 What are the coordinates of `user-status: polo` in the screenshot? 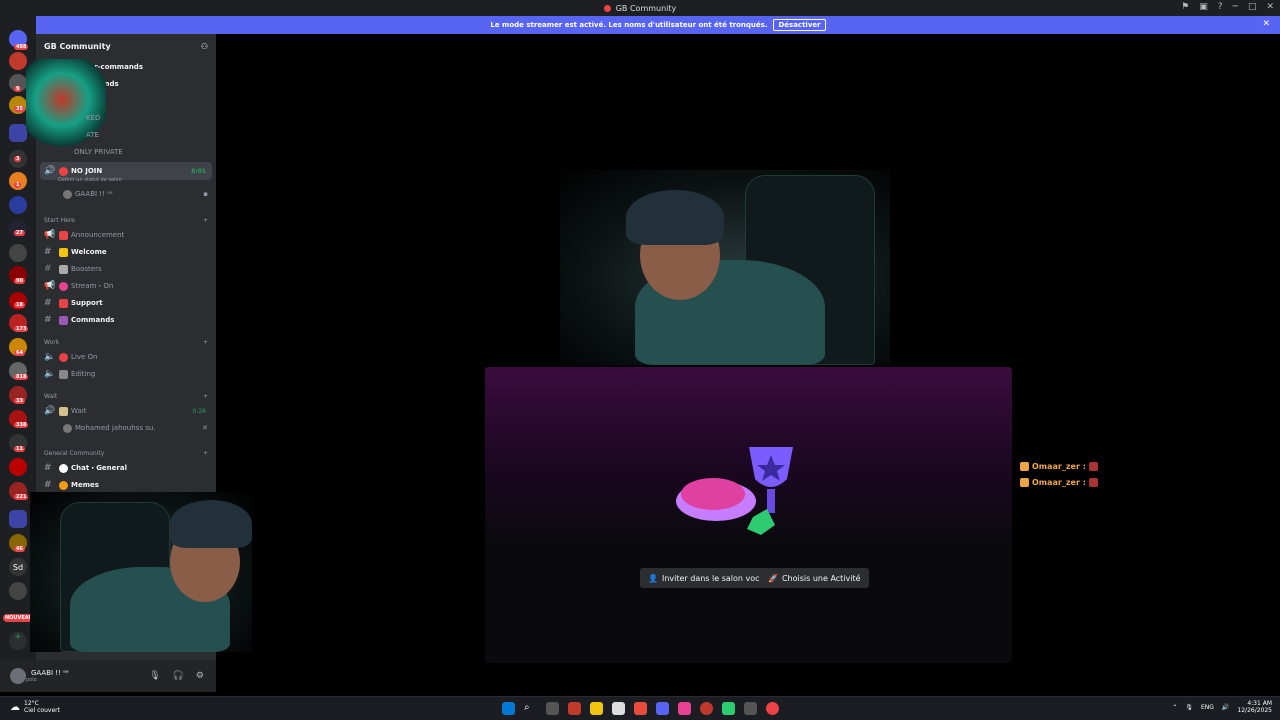 It's located at (31, 680).